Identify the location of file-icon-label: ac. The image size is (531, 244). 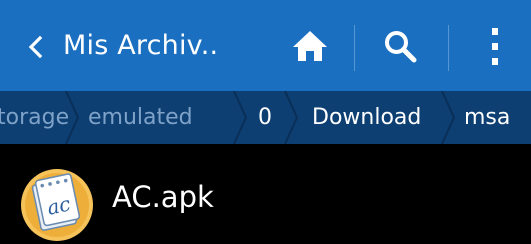
(59, 205).